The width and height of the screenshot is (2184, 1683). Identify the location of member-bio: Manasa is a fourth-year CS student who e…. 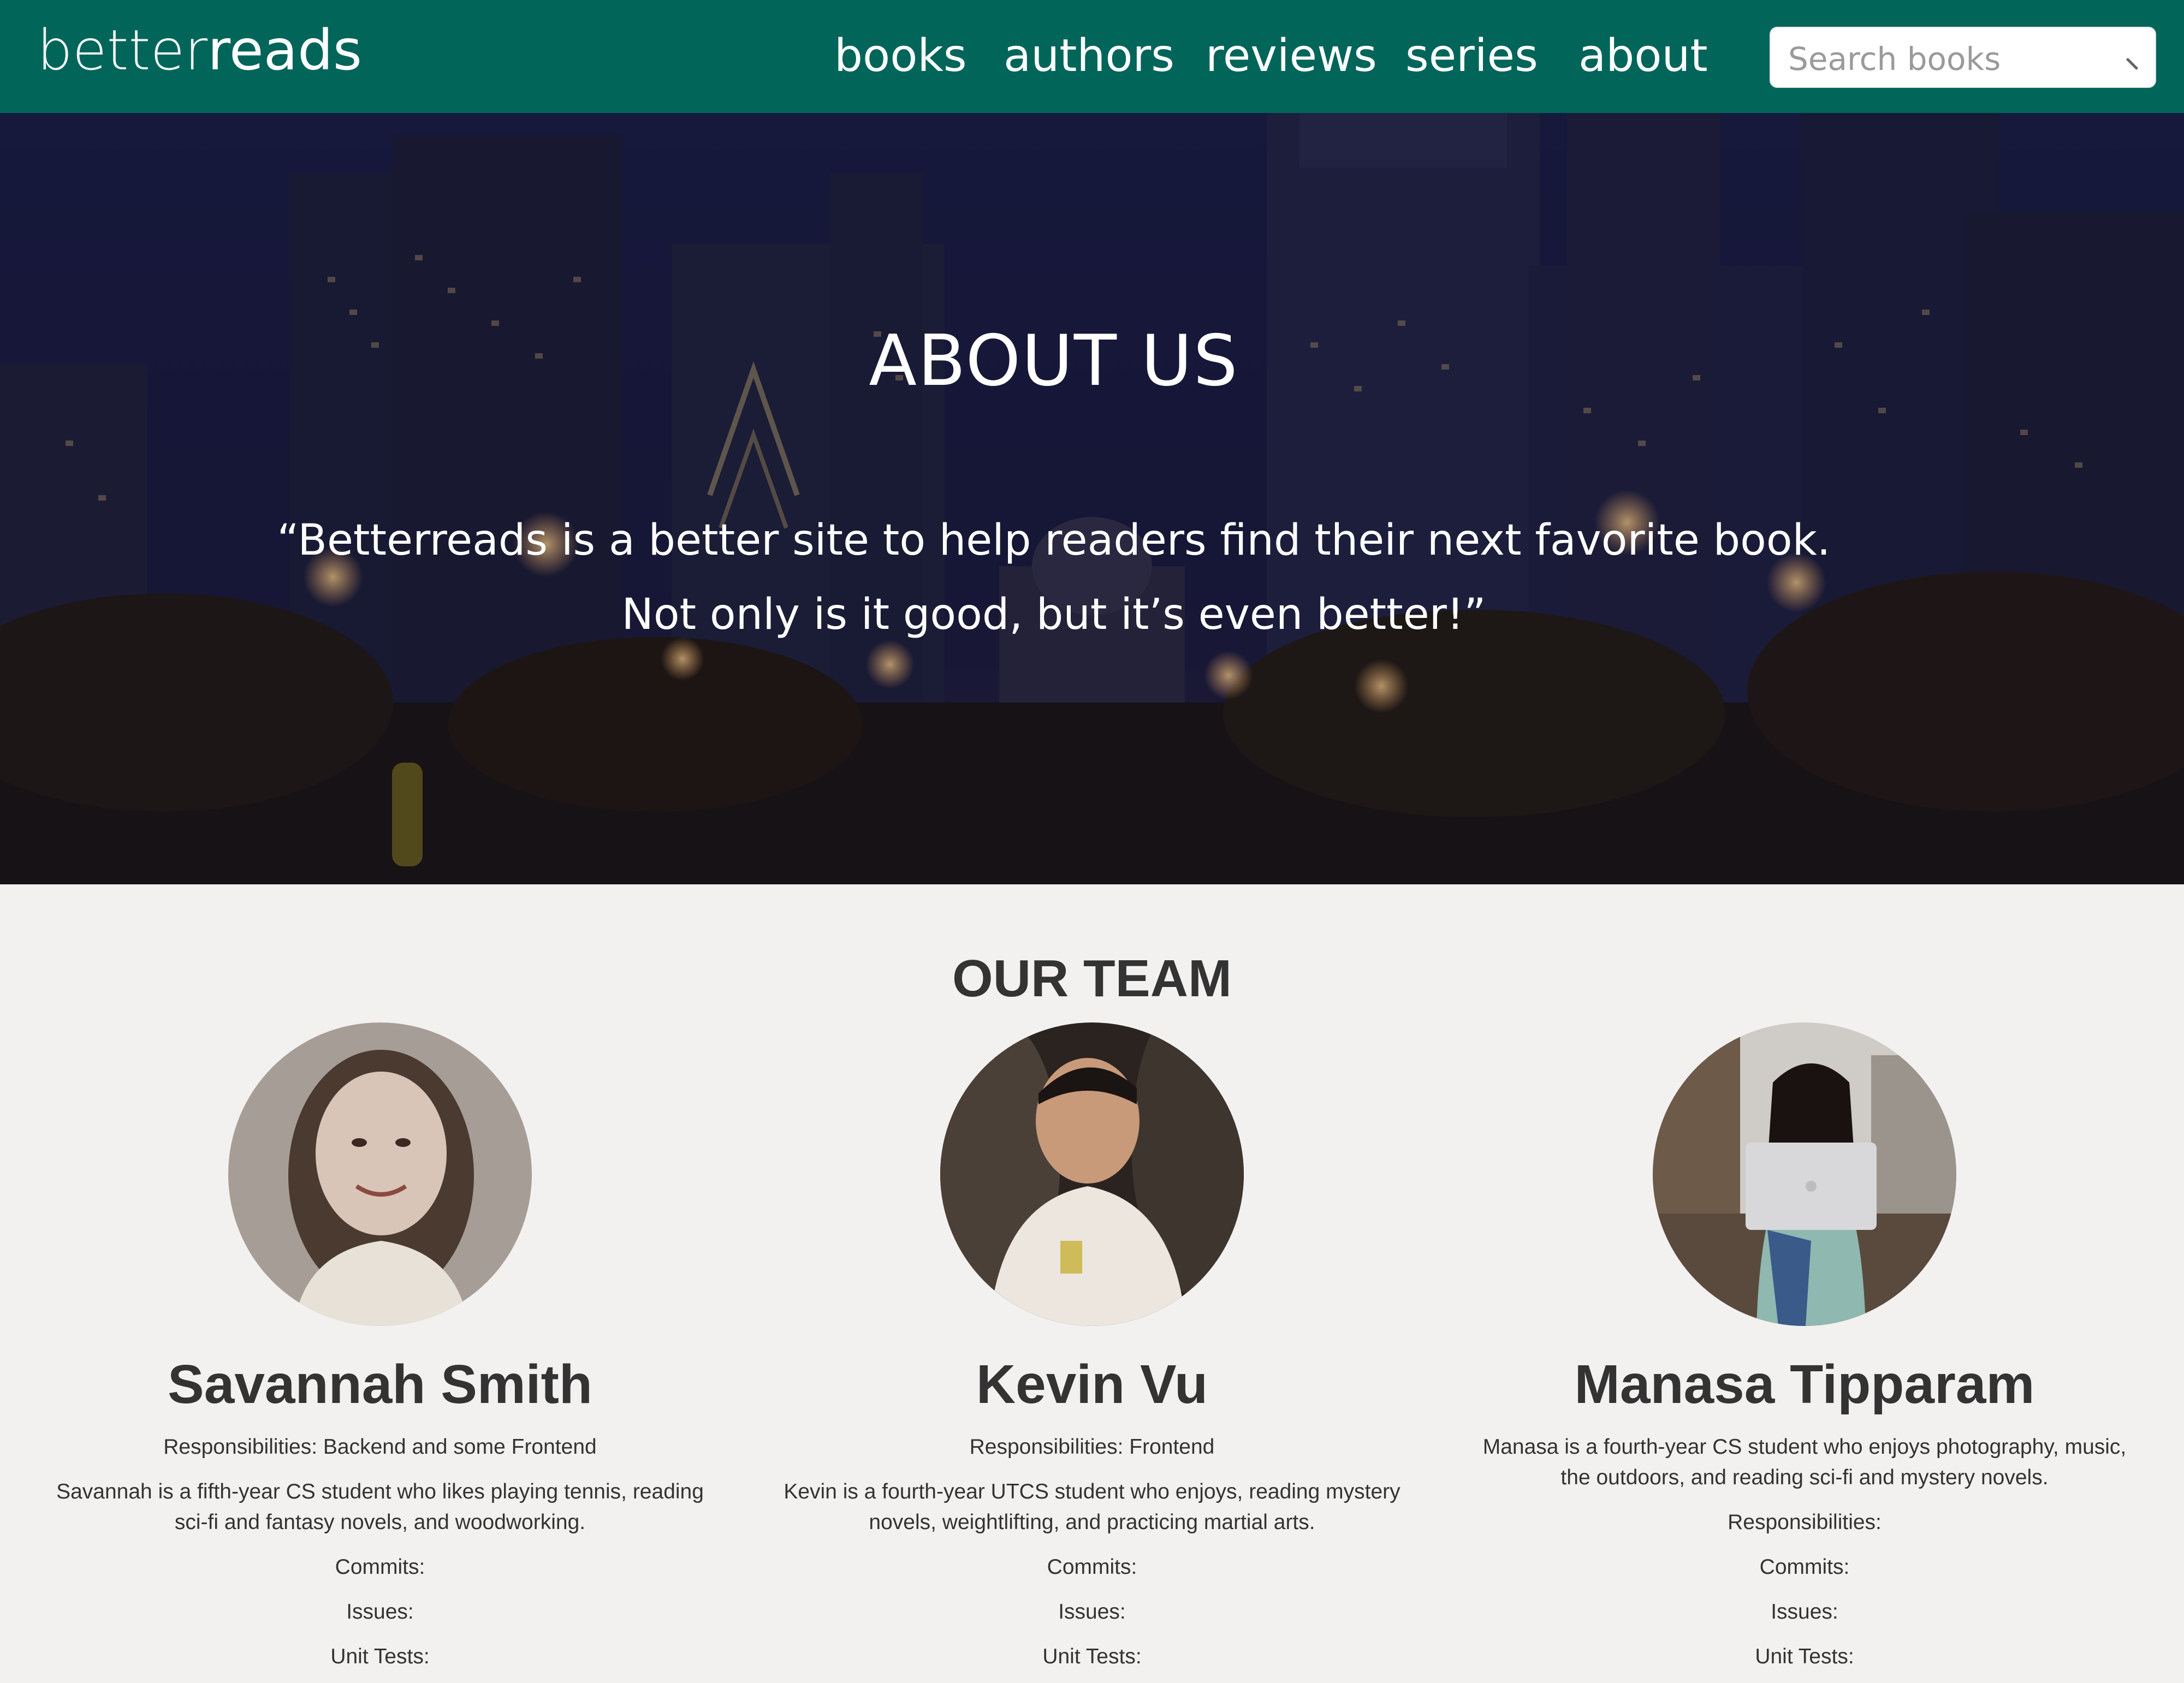
(1804, 1462).